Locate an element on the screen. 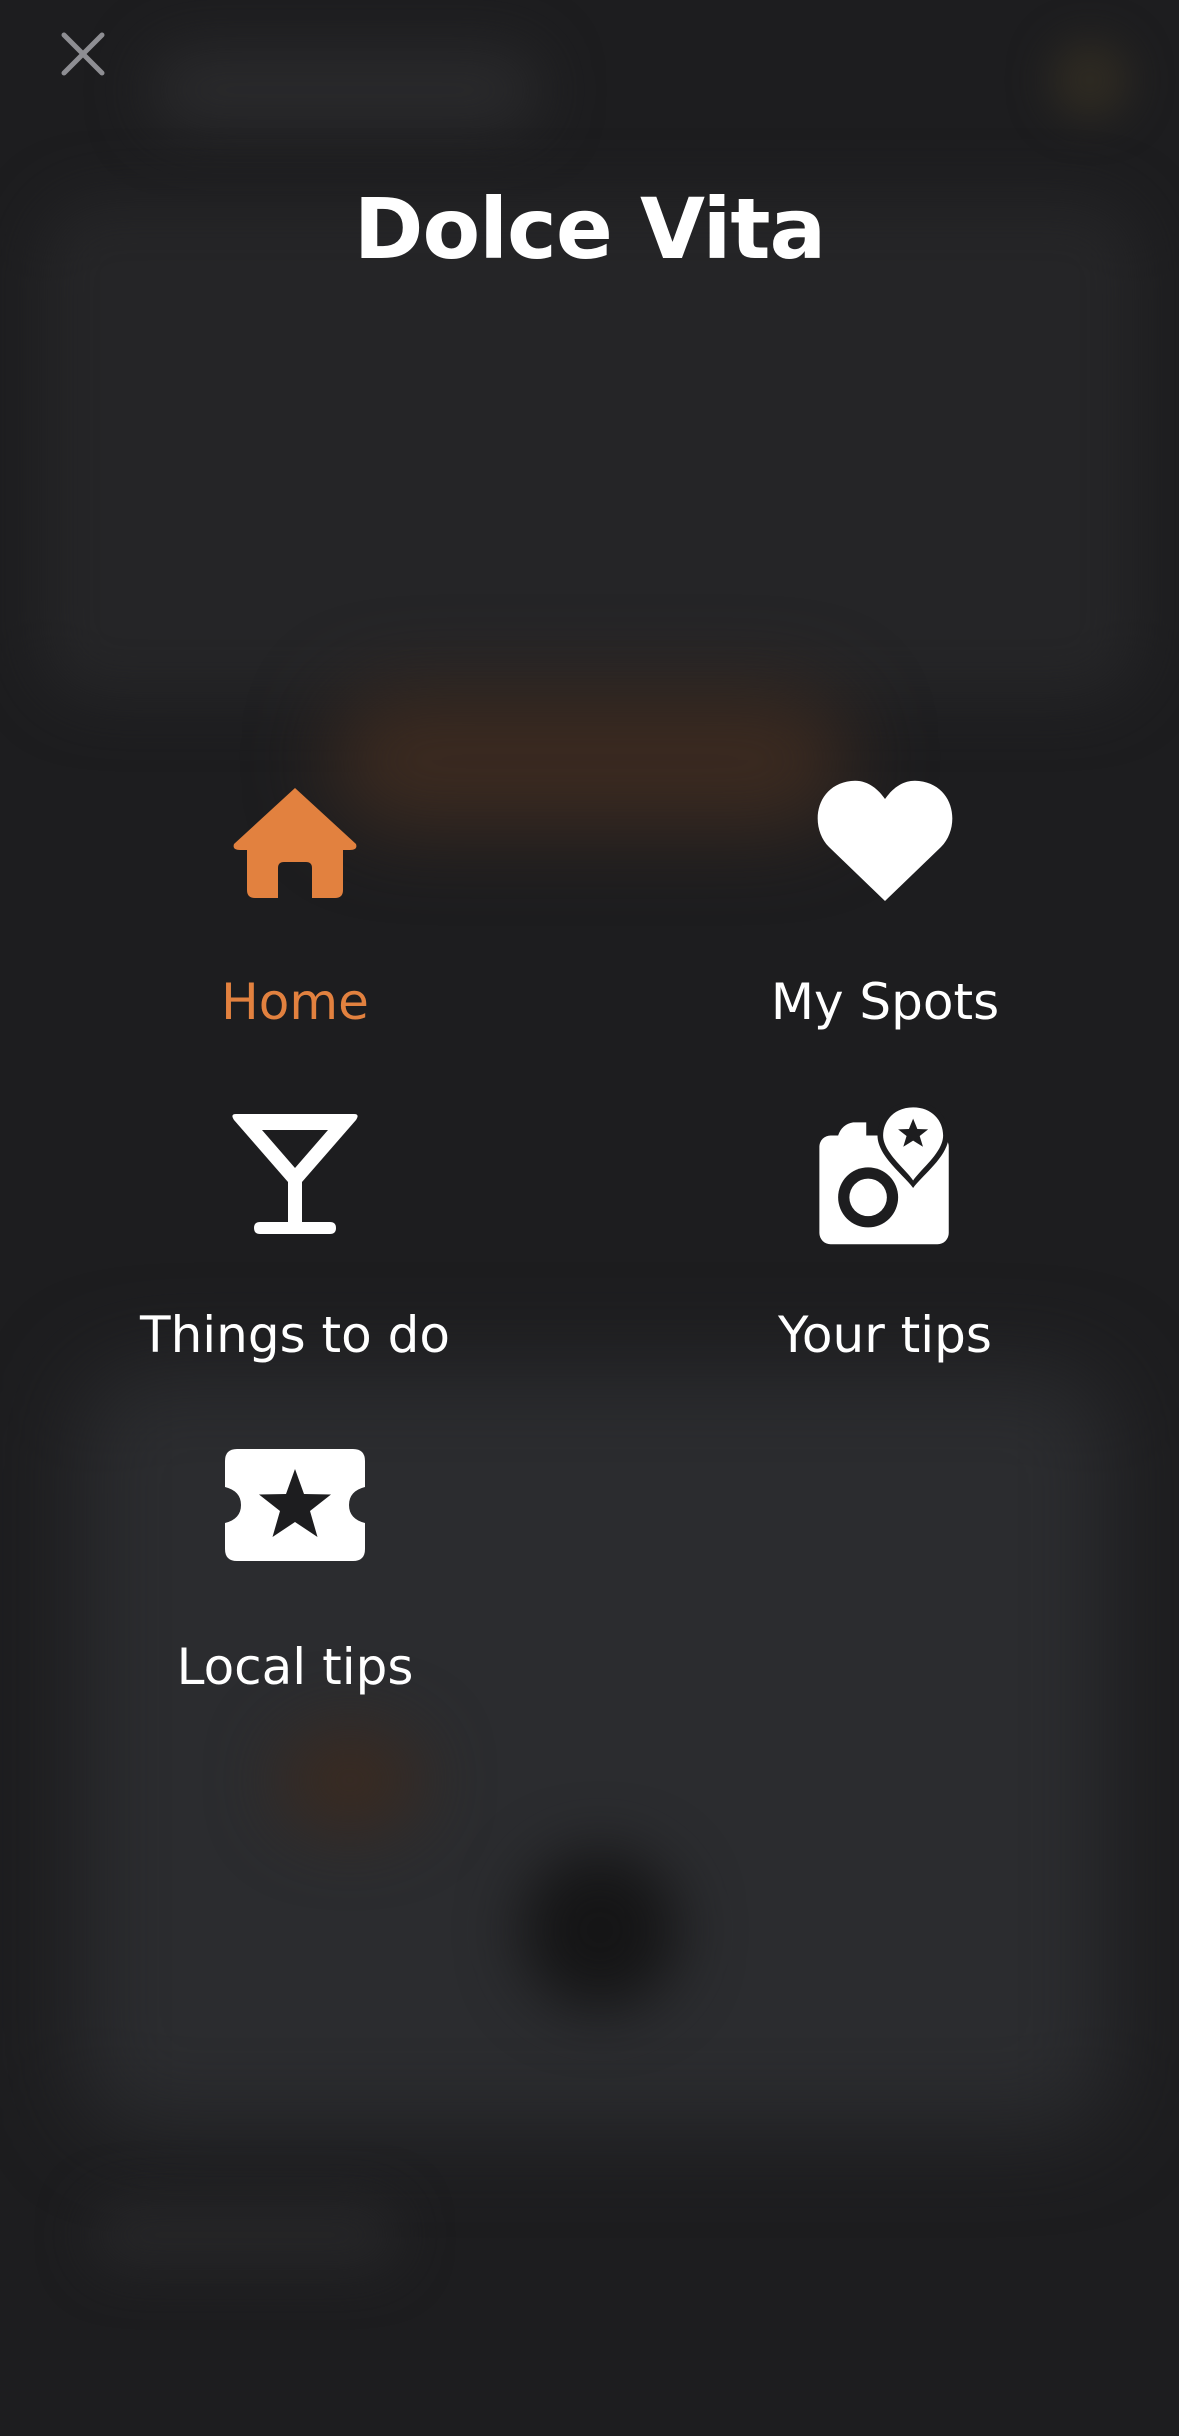 The image size is (1179, 2436). menu-item-label: Your tips is located at coordinates (885, 1335).